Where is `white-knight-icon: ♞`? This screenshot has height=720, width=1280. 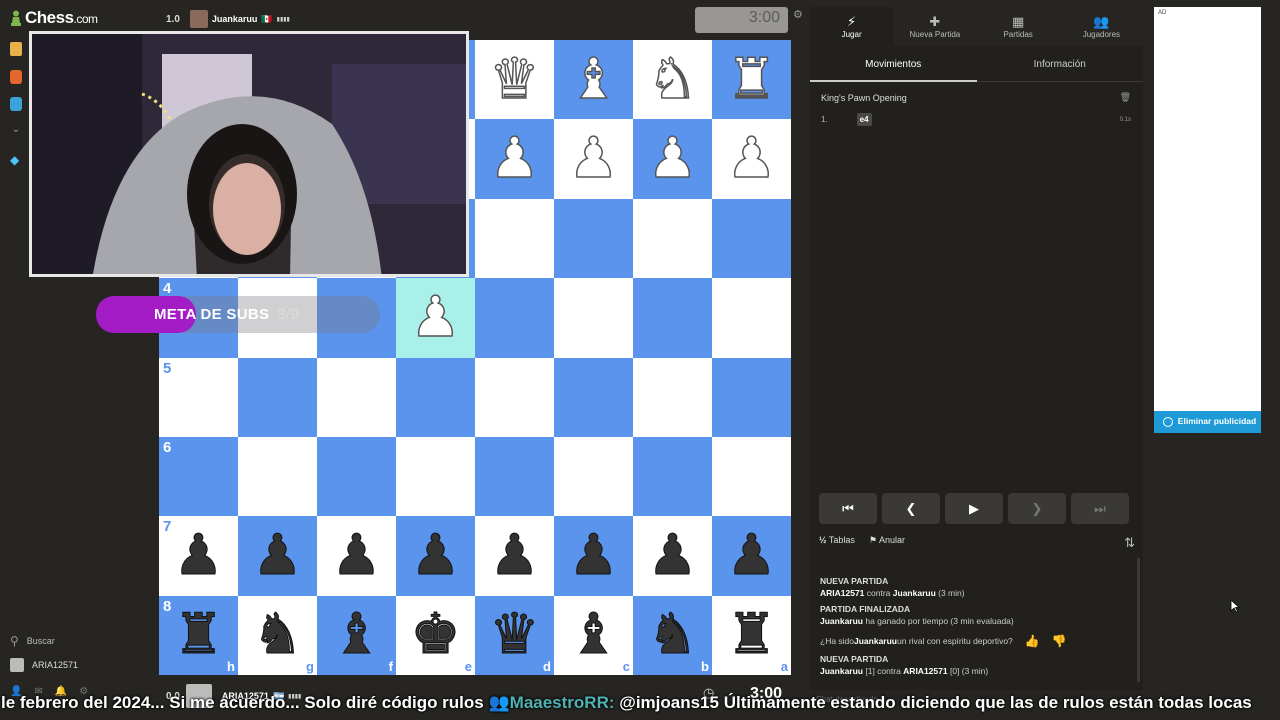 white-knight-icon: ♞ is located at coordinates (673, 79).